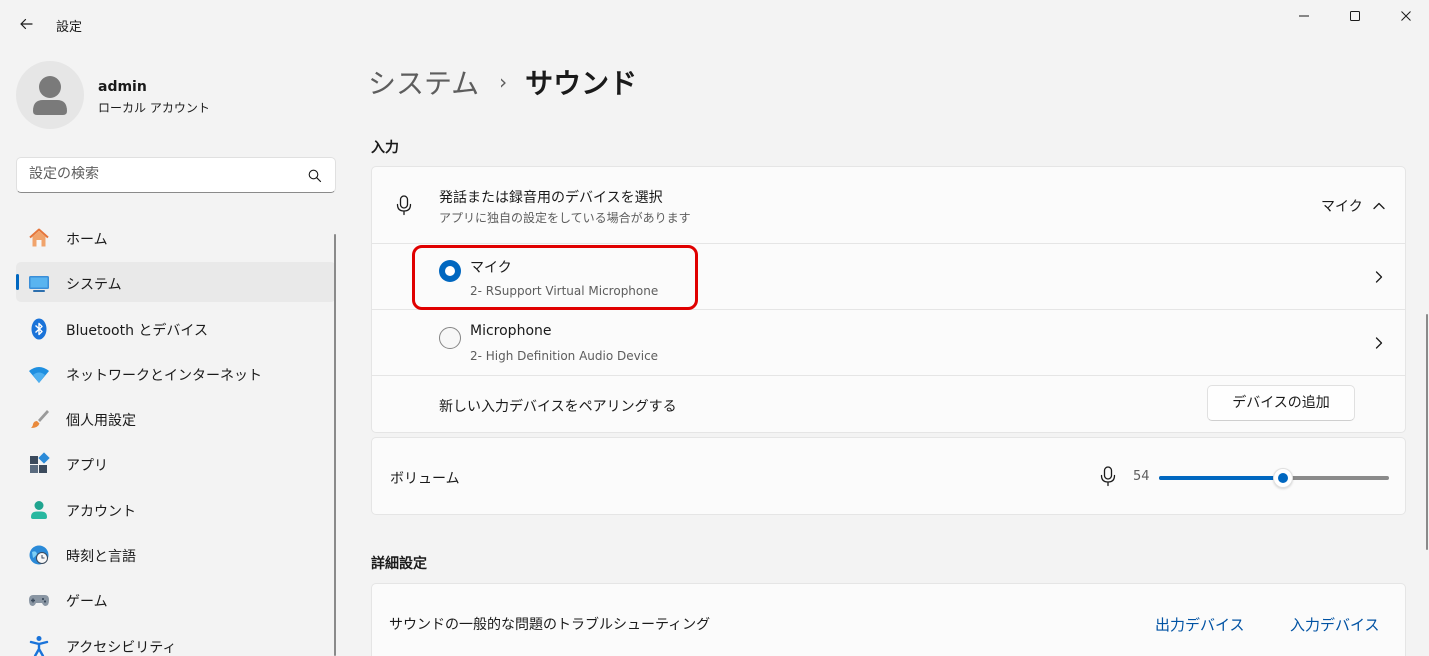 This screenshot has width=1429, height=656. I want to click on sidebar-item-network: ネットワークとインターネット, so click(176, 373).